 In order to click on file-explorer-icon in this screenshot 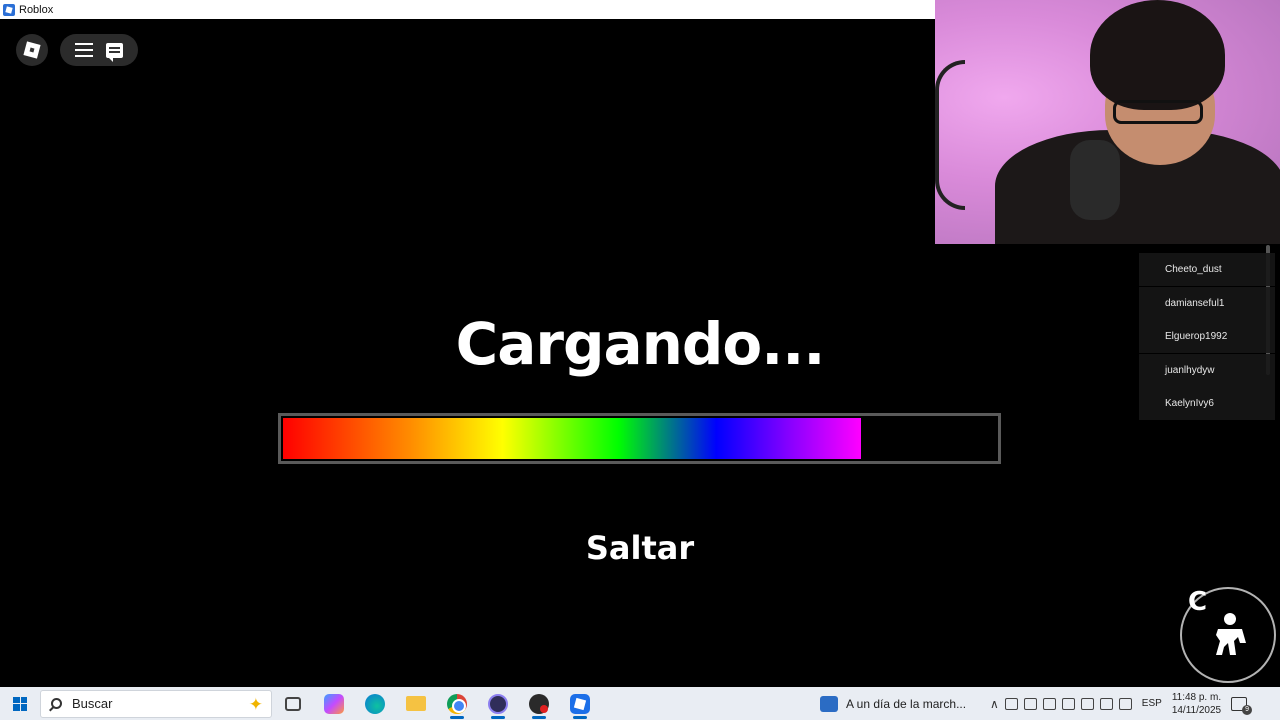, I will do `click(415, 703)`.